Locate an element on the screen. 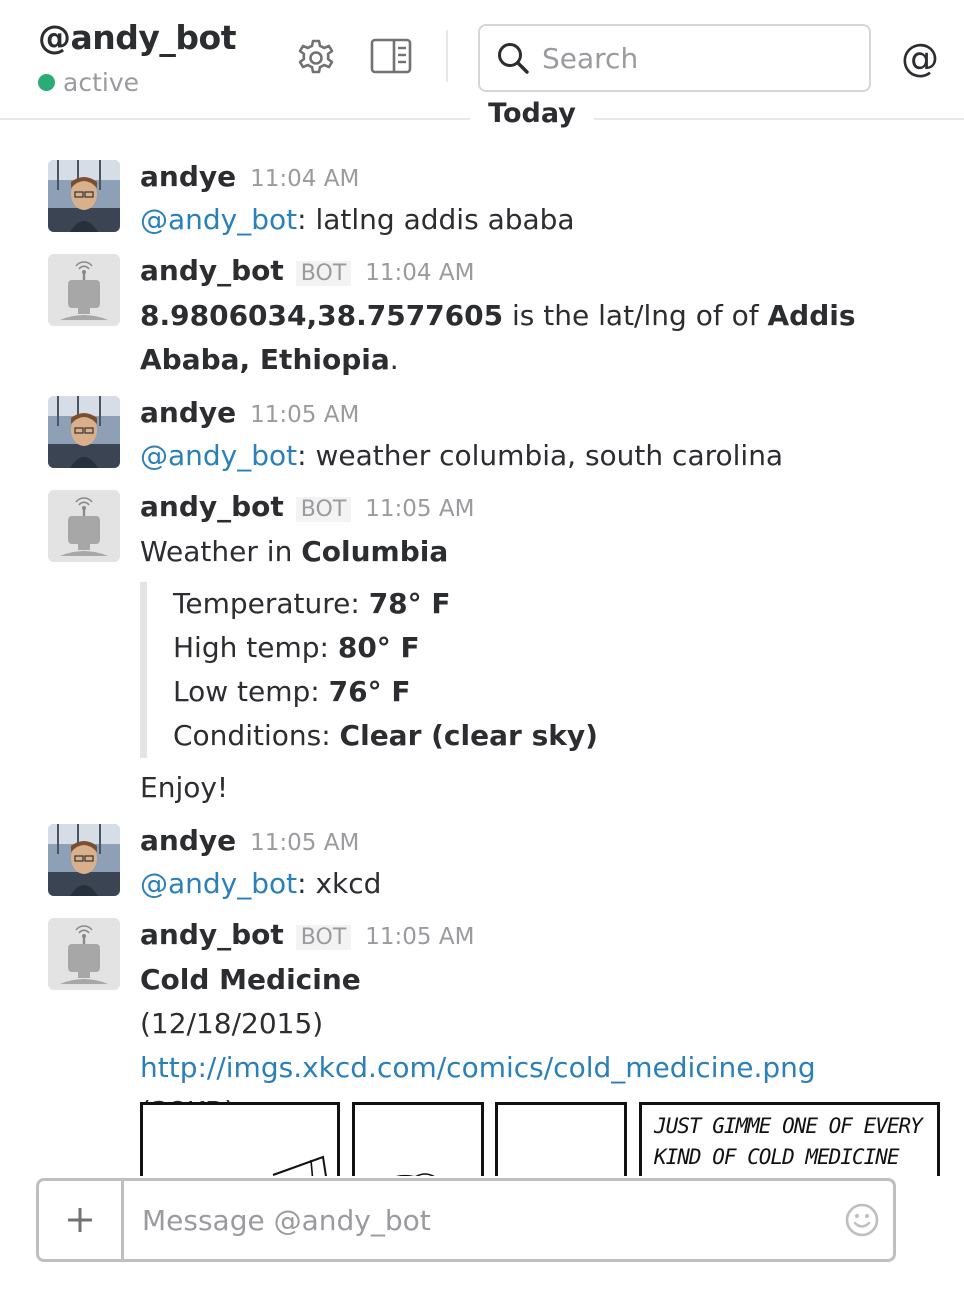 The height and width of the screenshot is (1300, 964). field-label: Temperature: is located at coordinates (271, 603).